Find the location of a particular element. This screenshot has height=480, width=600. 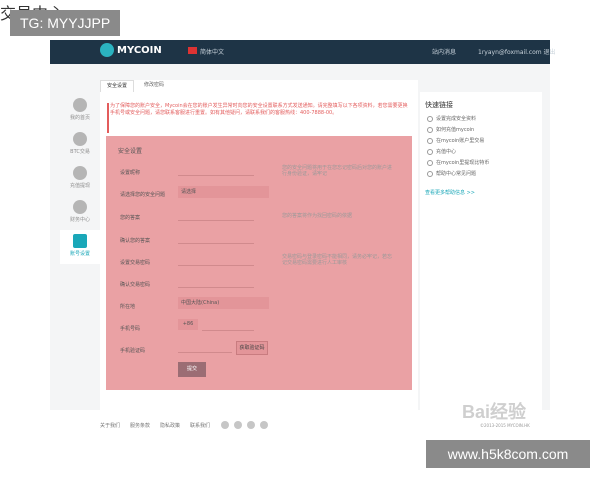

wallet-icon is located at coordinates (80, 173).